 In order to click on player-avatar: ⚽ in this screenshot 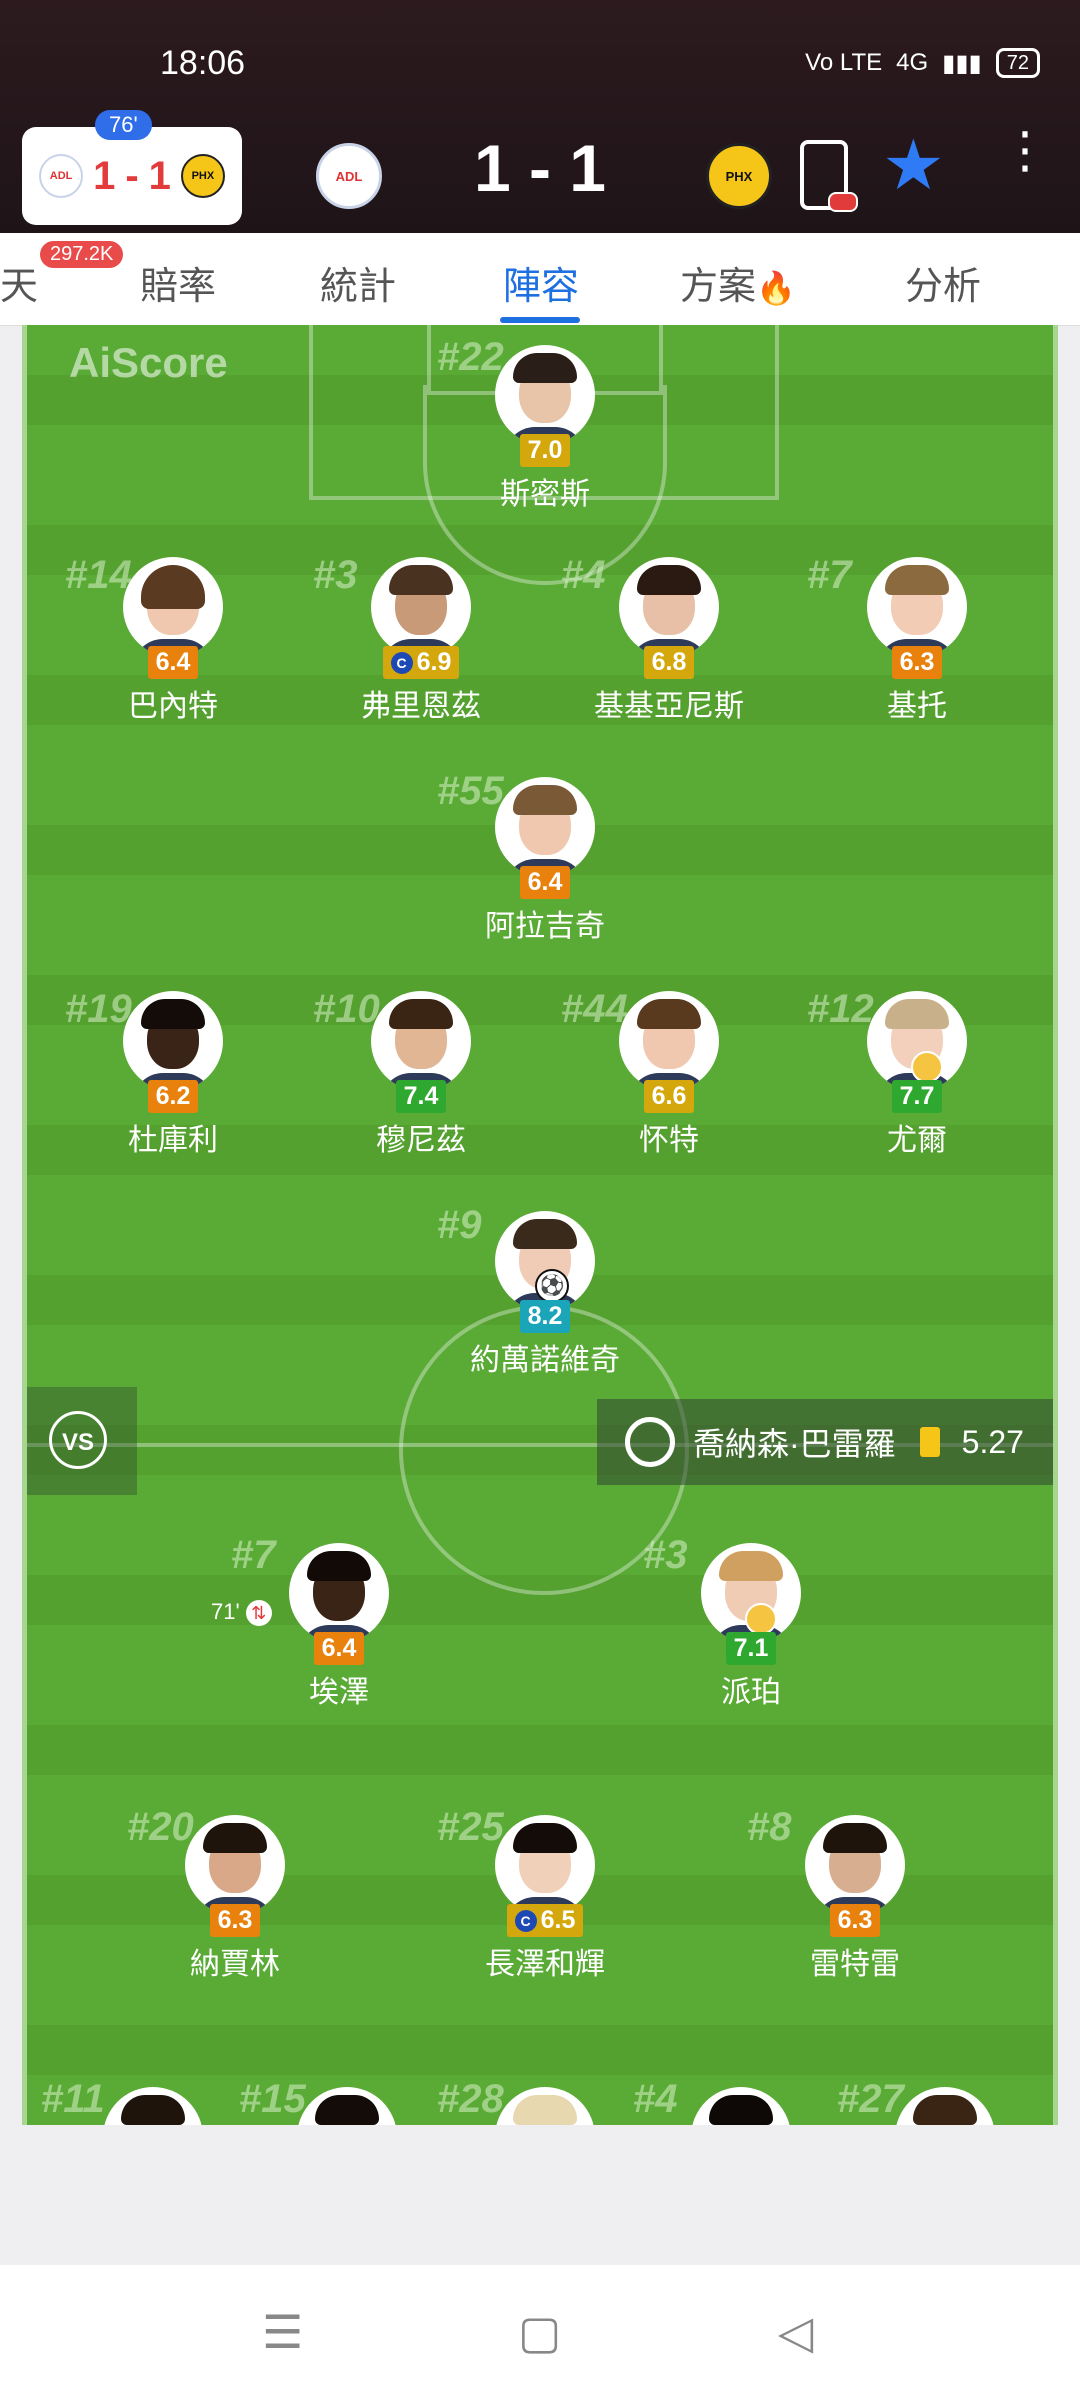, I will do `click(545, 1261)`.